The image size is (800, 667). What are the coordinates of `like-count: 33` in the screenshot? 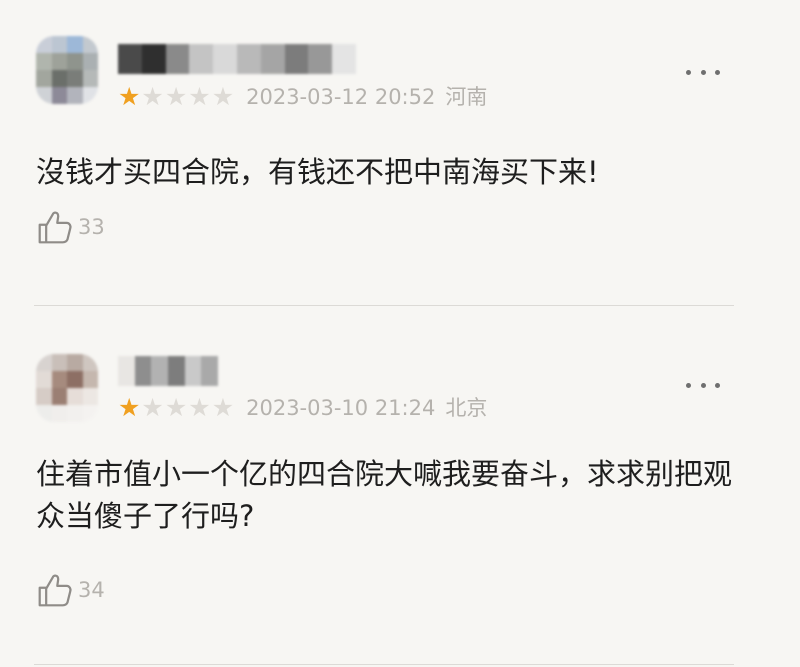 It's located at (91, 227).